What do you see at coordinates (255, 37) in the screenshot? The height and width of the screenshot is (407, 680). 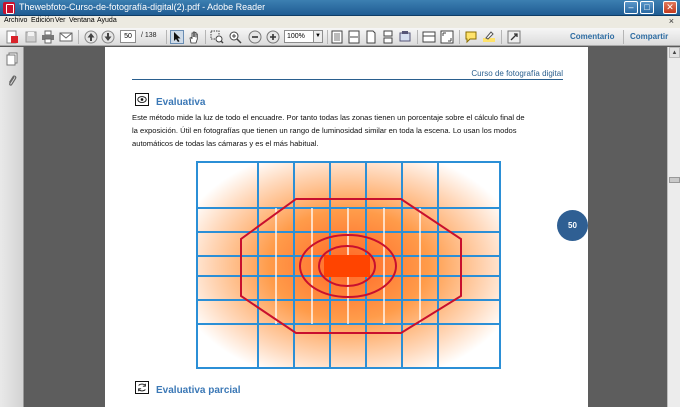 I see `zoom-out-icon` at bounding box center [255, 37].